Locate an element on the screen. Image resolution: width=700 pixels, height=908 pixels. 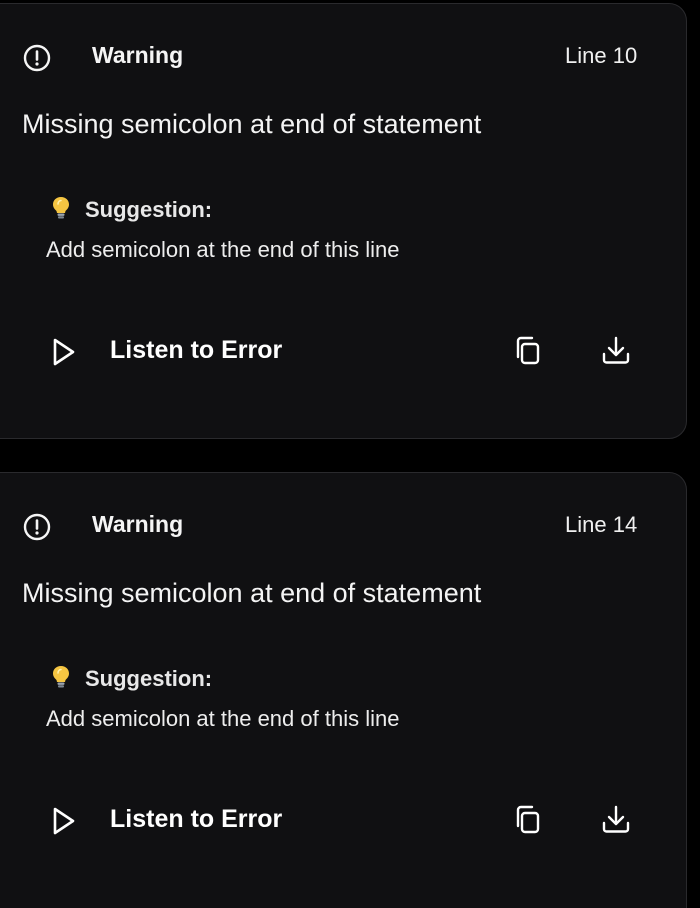
line-number: Line 10 is located at coordinates (601, 55).